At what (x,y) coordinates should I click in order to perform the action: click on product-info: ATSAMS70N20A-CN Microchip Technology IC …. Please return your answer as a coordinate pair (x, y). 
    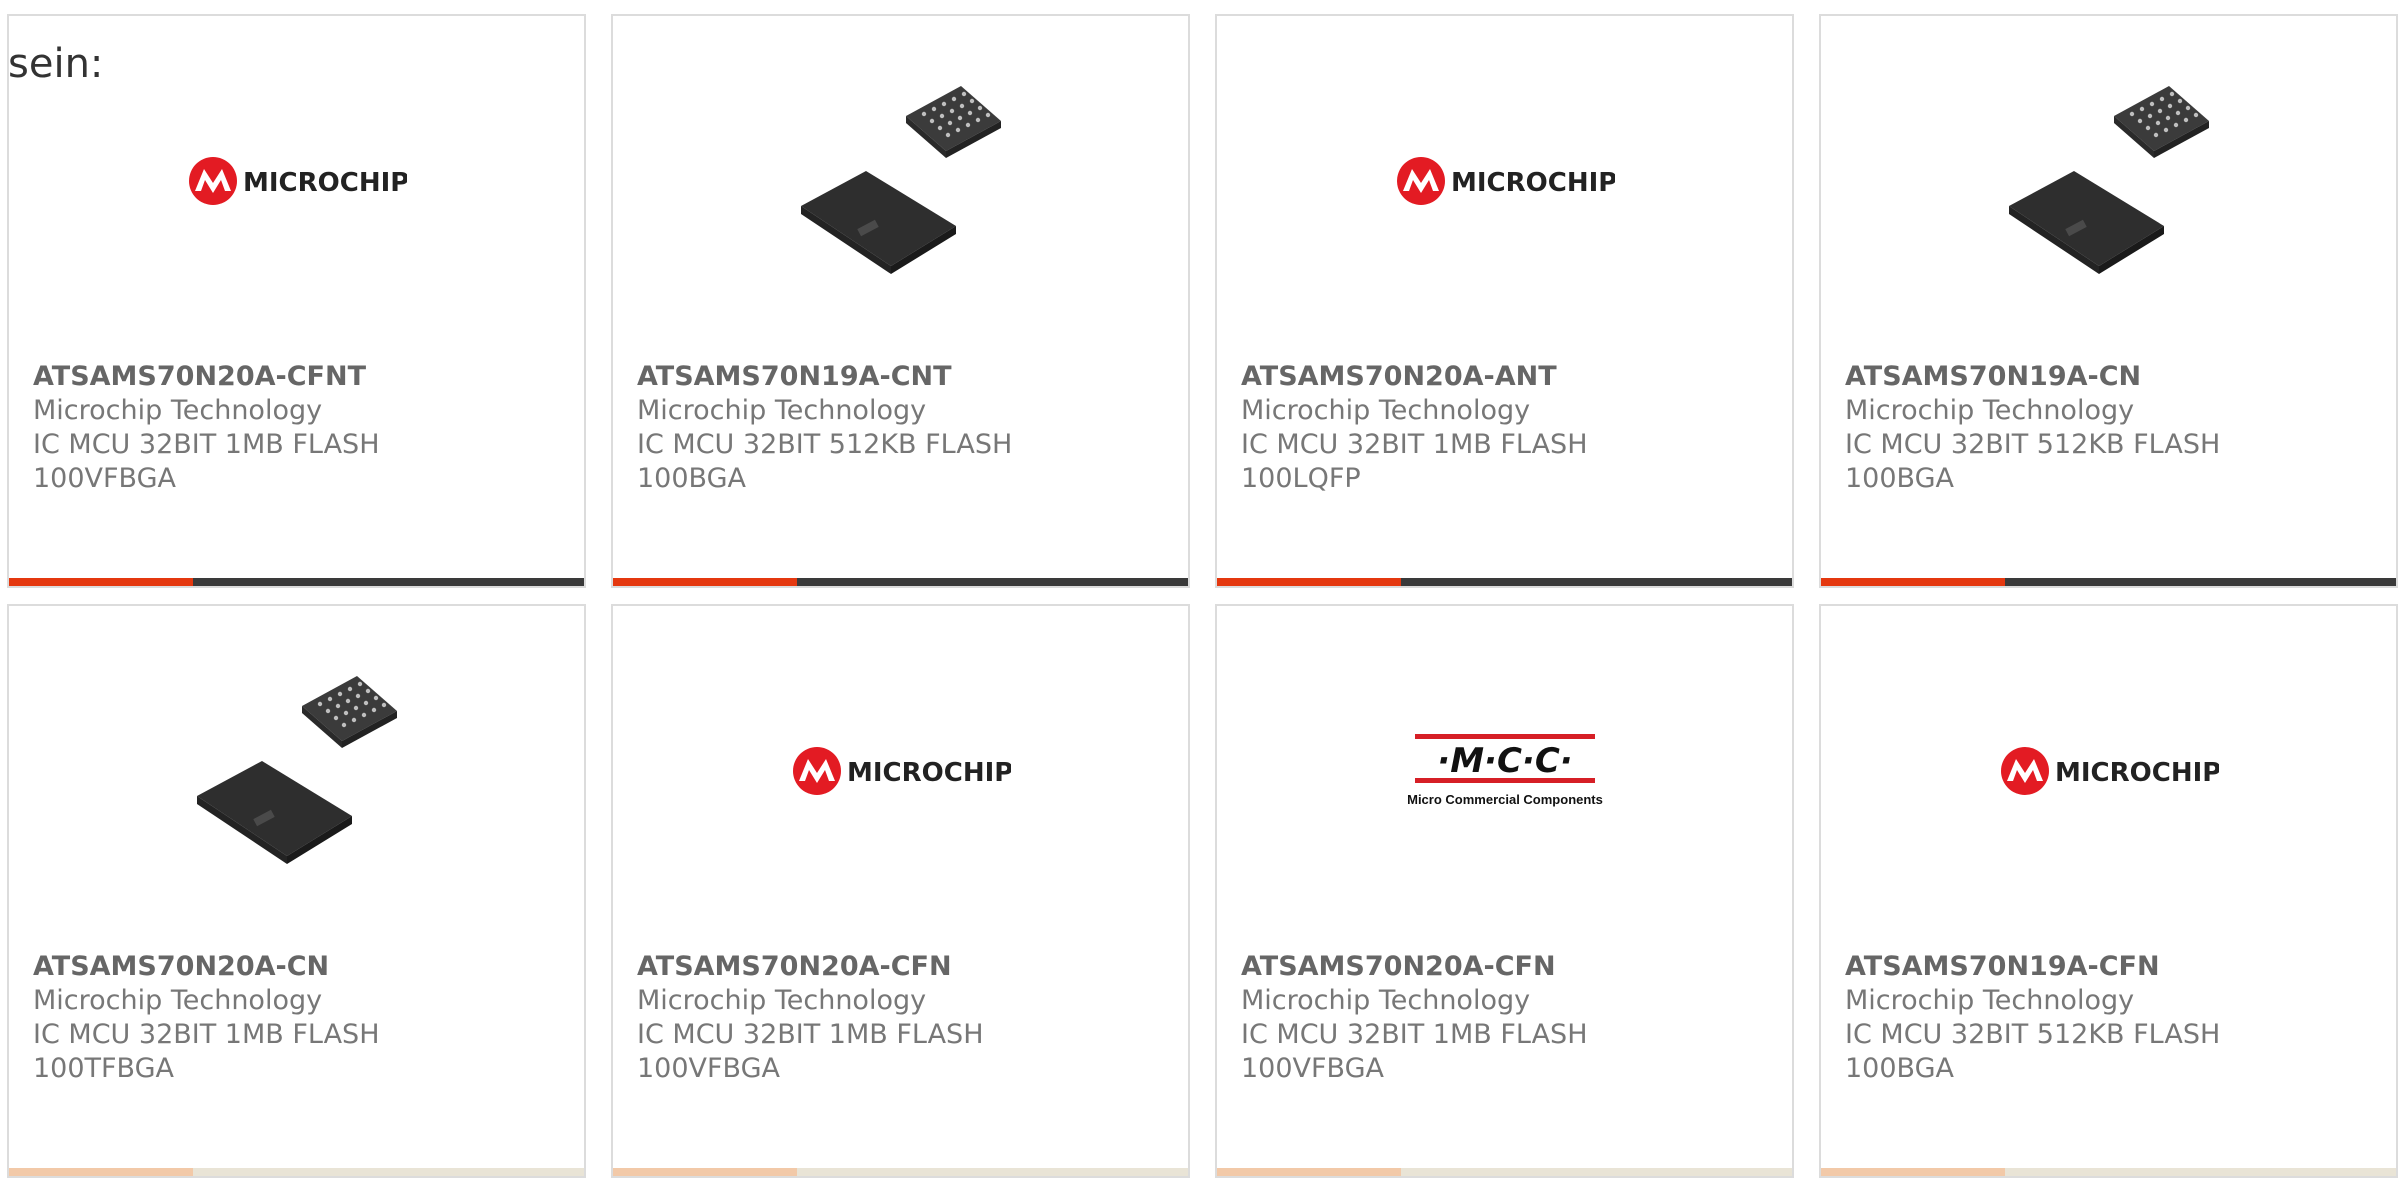
    Looking at the image, I should click on (206, 1018).